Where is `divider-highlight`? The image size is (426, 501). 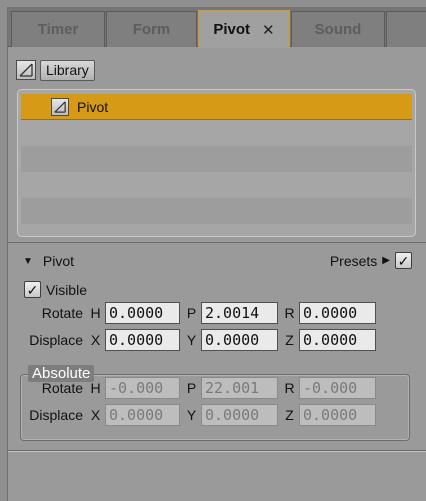 divider-highlight is located at coordinates (217, 451).